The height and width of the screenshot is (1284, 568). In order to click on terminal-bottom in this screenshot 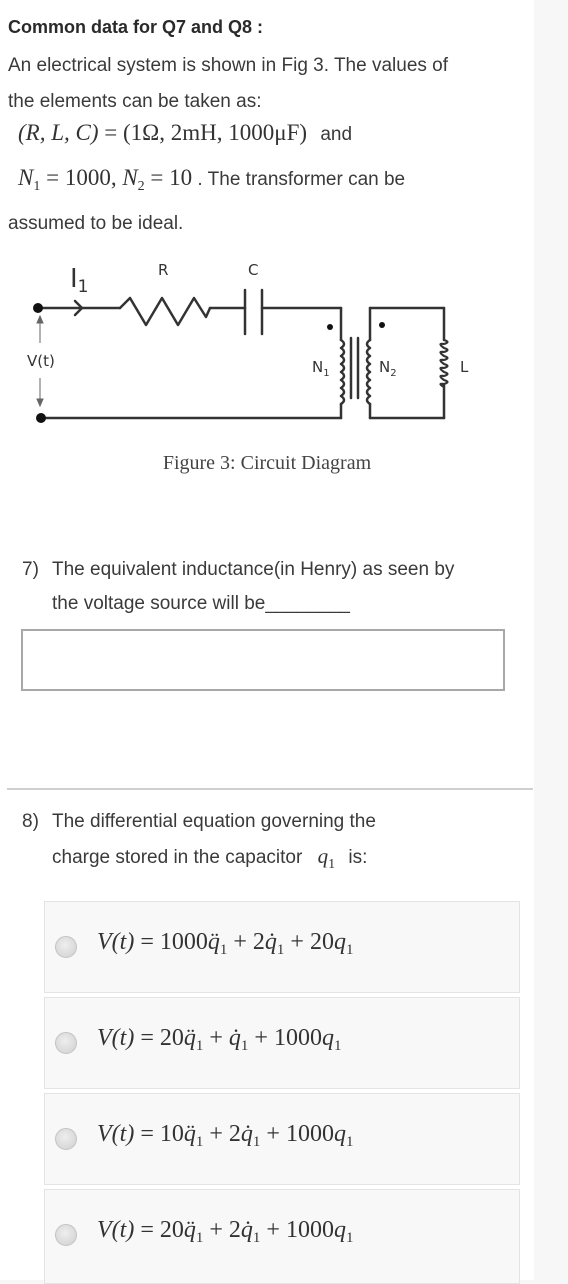, I will do `click(41, 418)`.